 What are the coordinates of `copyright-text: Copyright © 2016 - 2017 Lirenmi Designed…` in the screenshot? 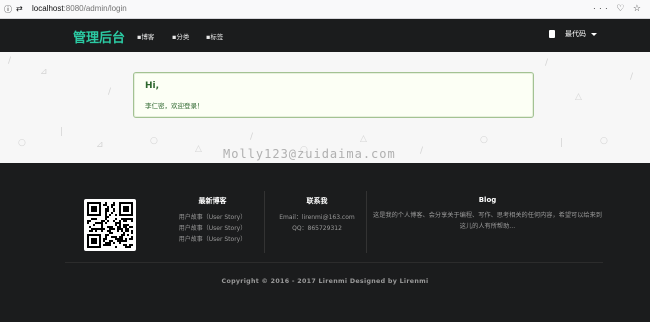 It's located at (325, 281).